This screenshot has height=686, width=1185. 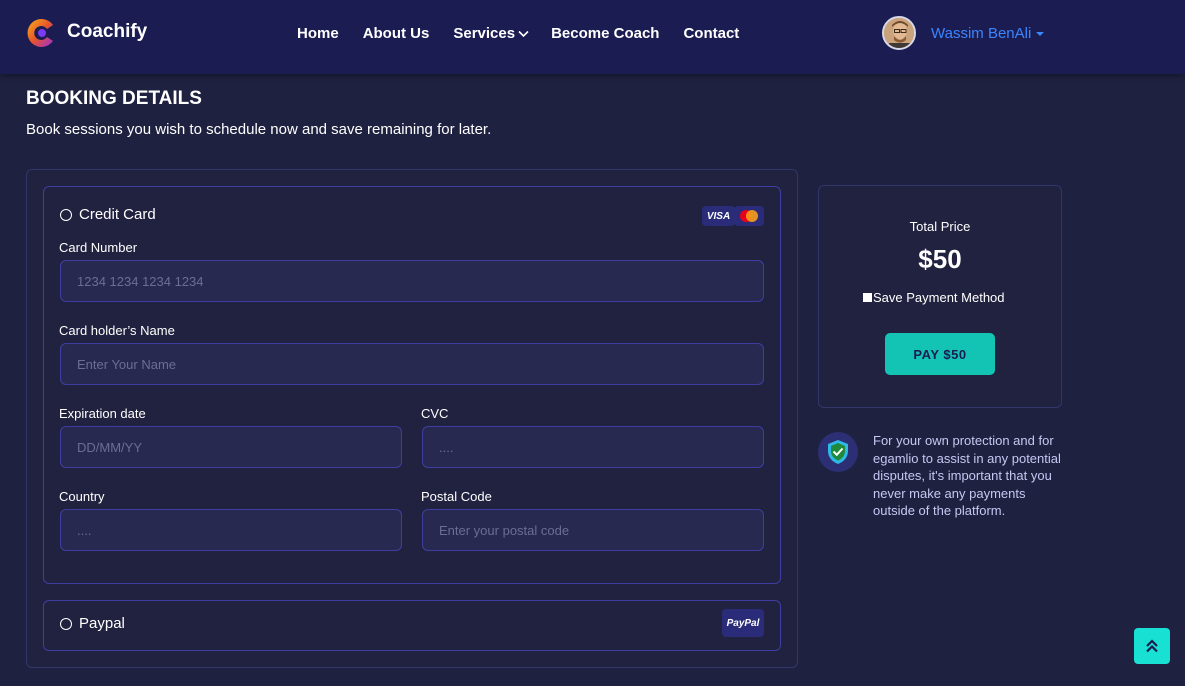 I want to click on coachify-logo-icon, so click(x=42, y=33).